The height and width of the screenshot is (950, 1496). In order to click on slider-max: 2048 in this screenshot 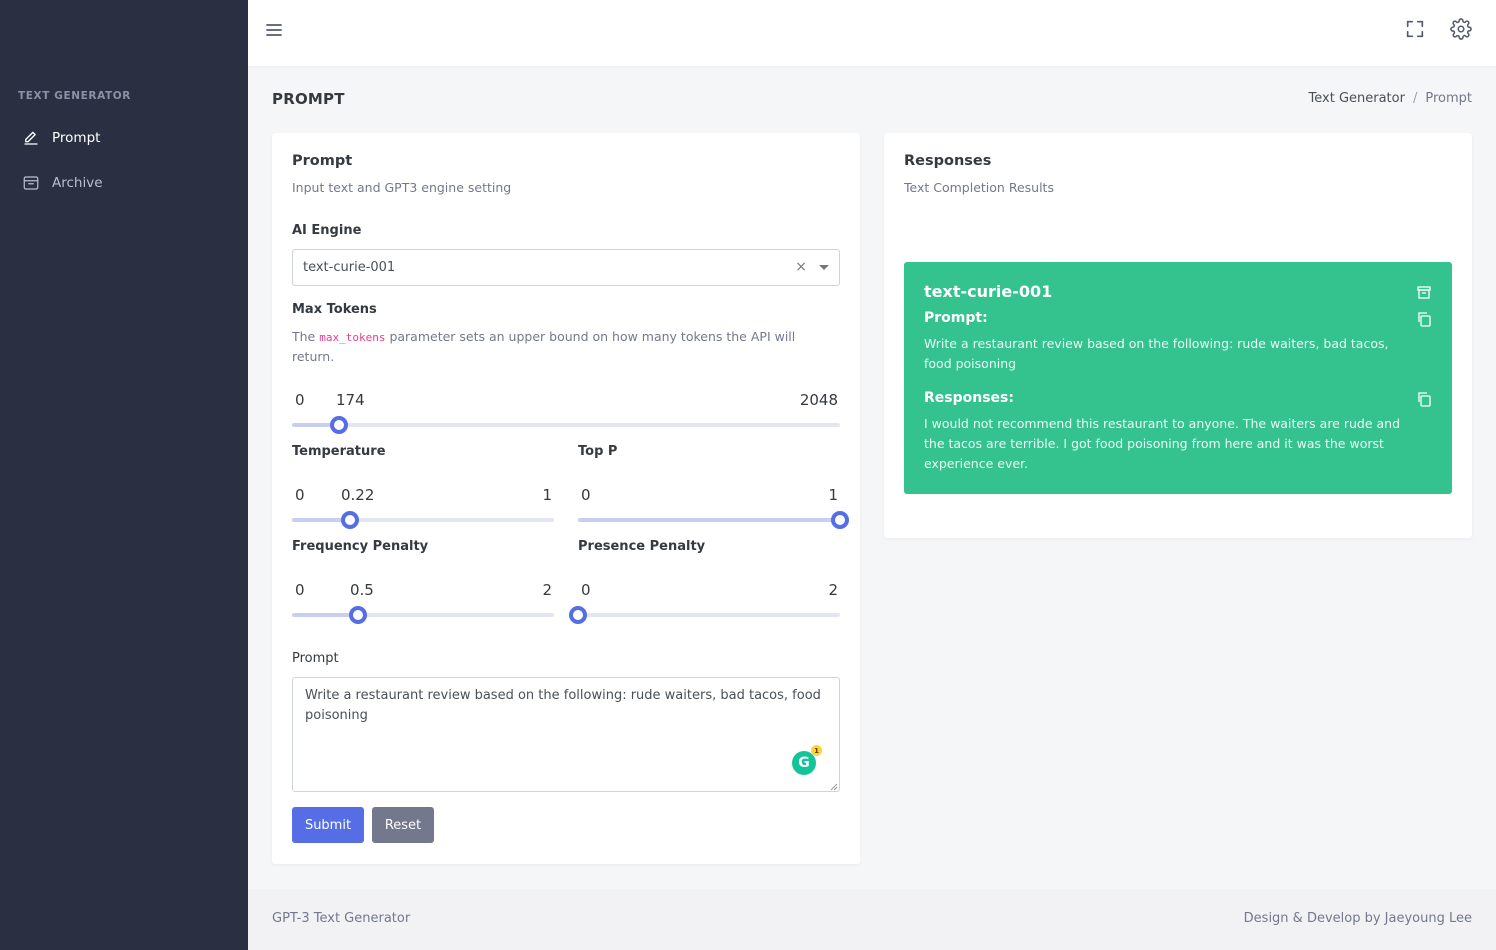, I will do `click(818, 400)`.